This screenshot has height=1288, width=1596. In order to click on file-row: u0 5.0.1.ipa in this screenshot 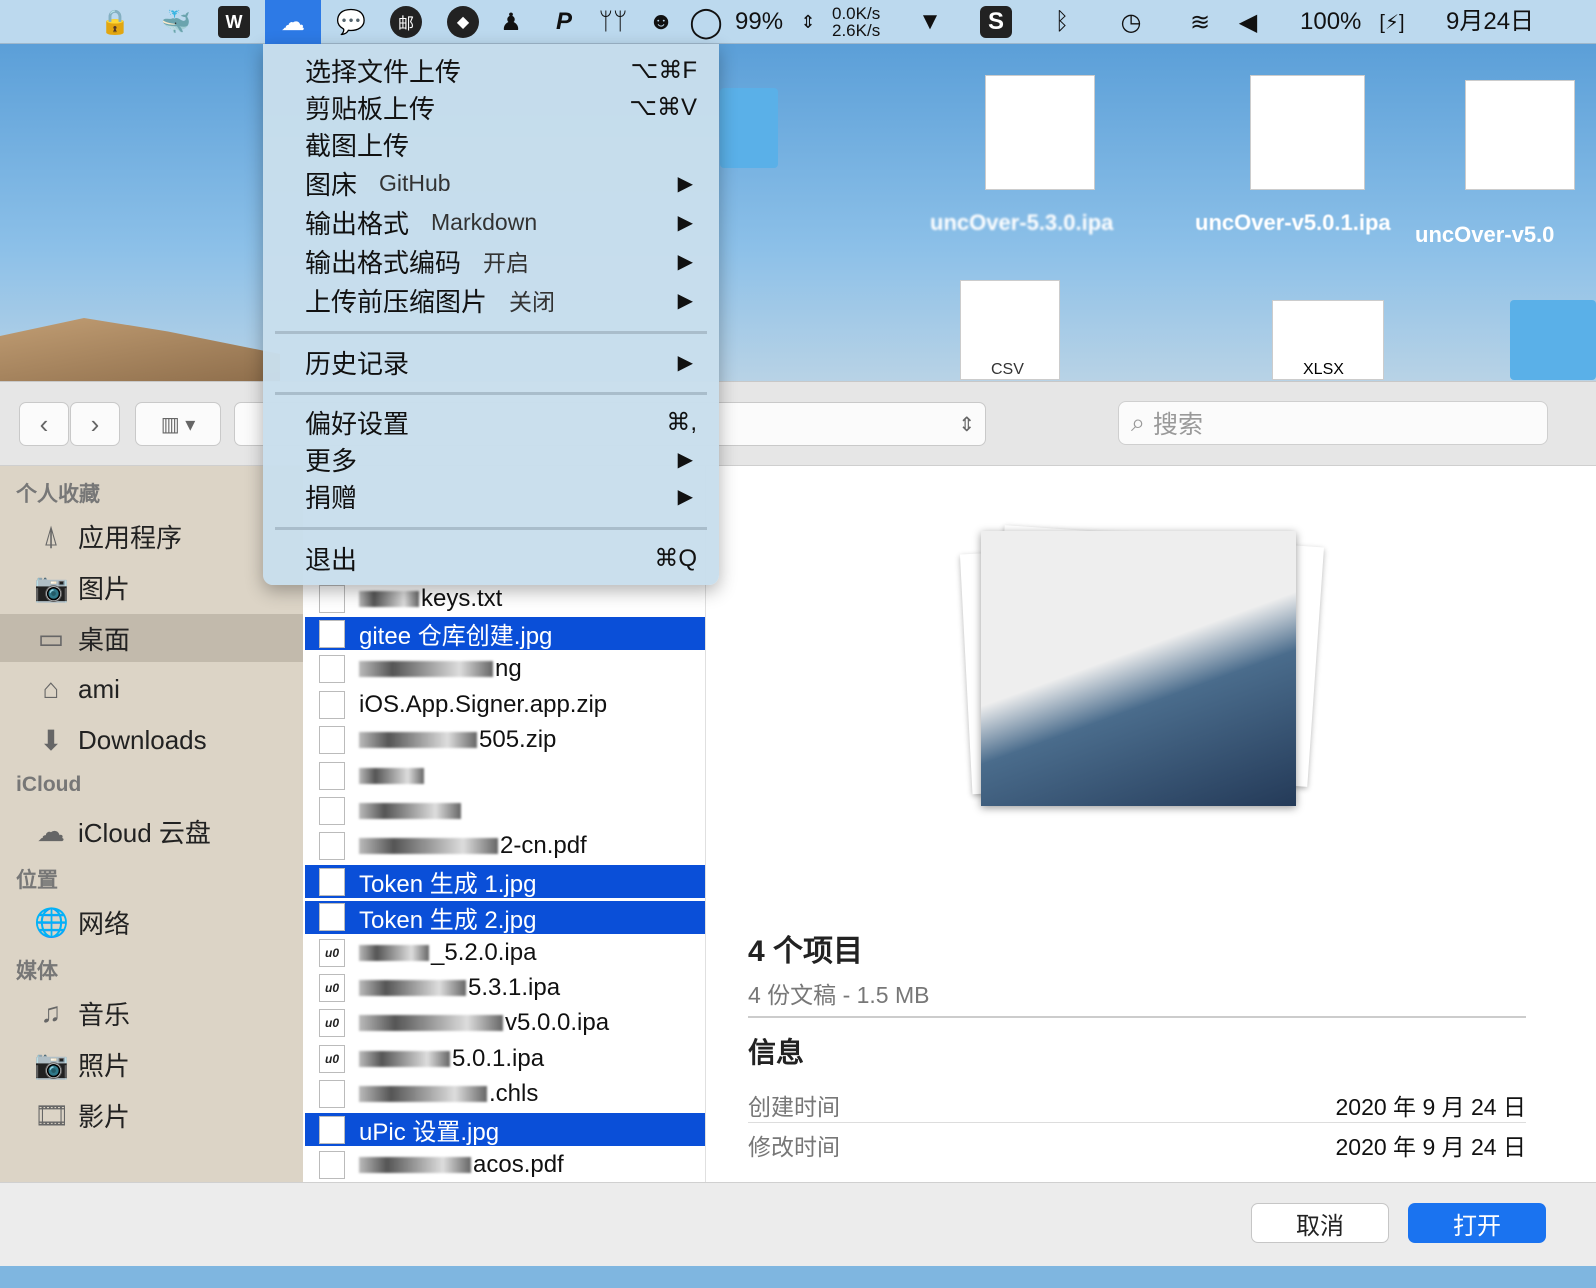, I will do `click(505, 1058)`.